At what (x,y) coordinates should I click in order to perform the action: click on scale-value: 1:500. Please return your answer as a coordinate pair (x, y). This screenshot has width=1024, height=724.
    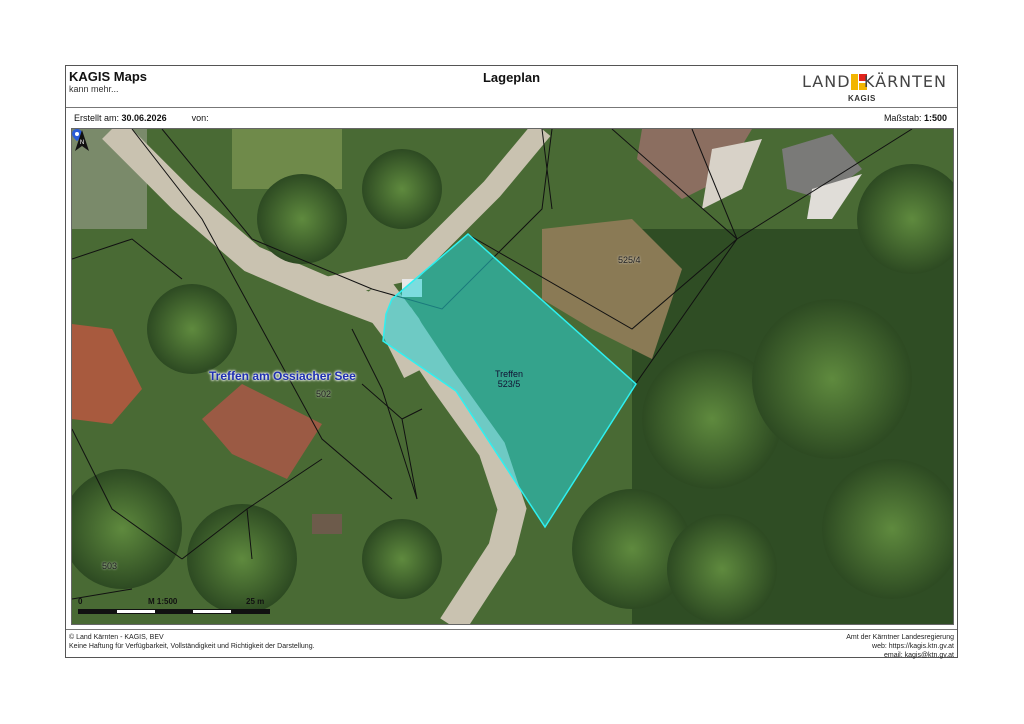
    Looking at the image, I should click on (935, 118).